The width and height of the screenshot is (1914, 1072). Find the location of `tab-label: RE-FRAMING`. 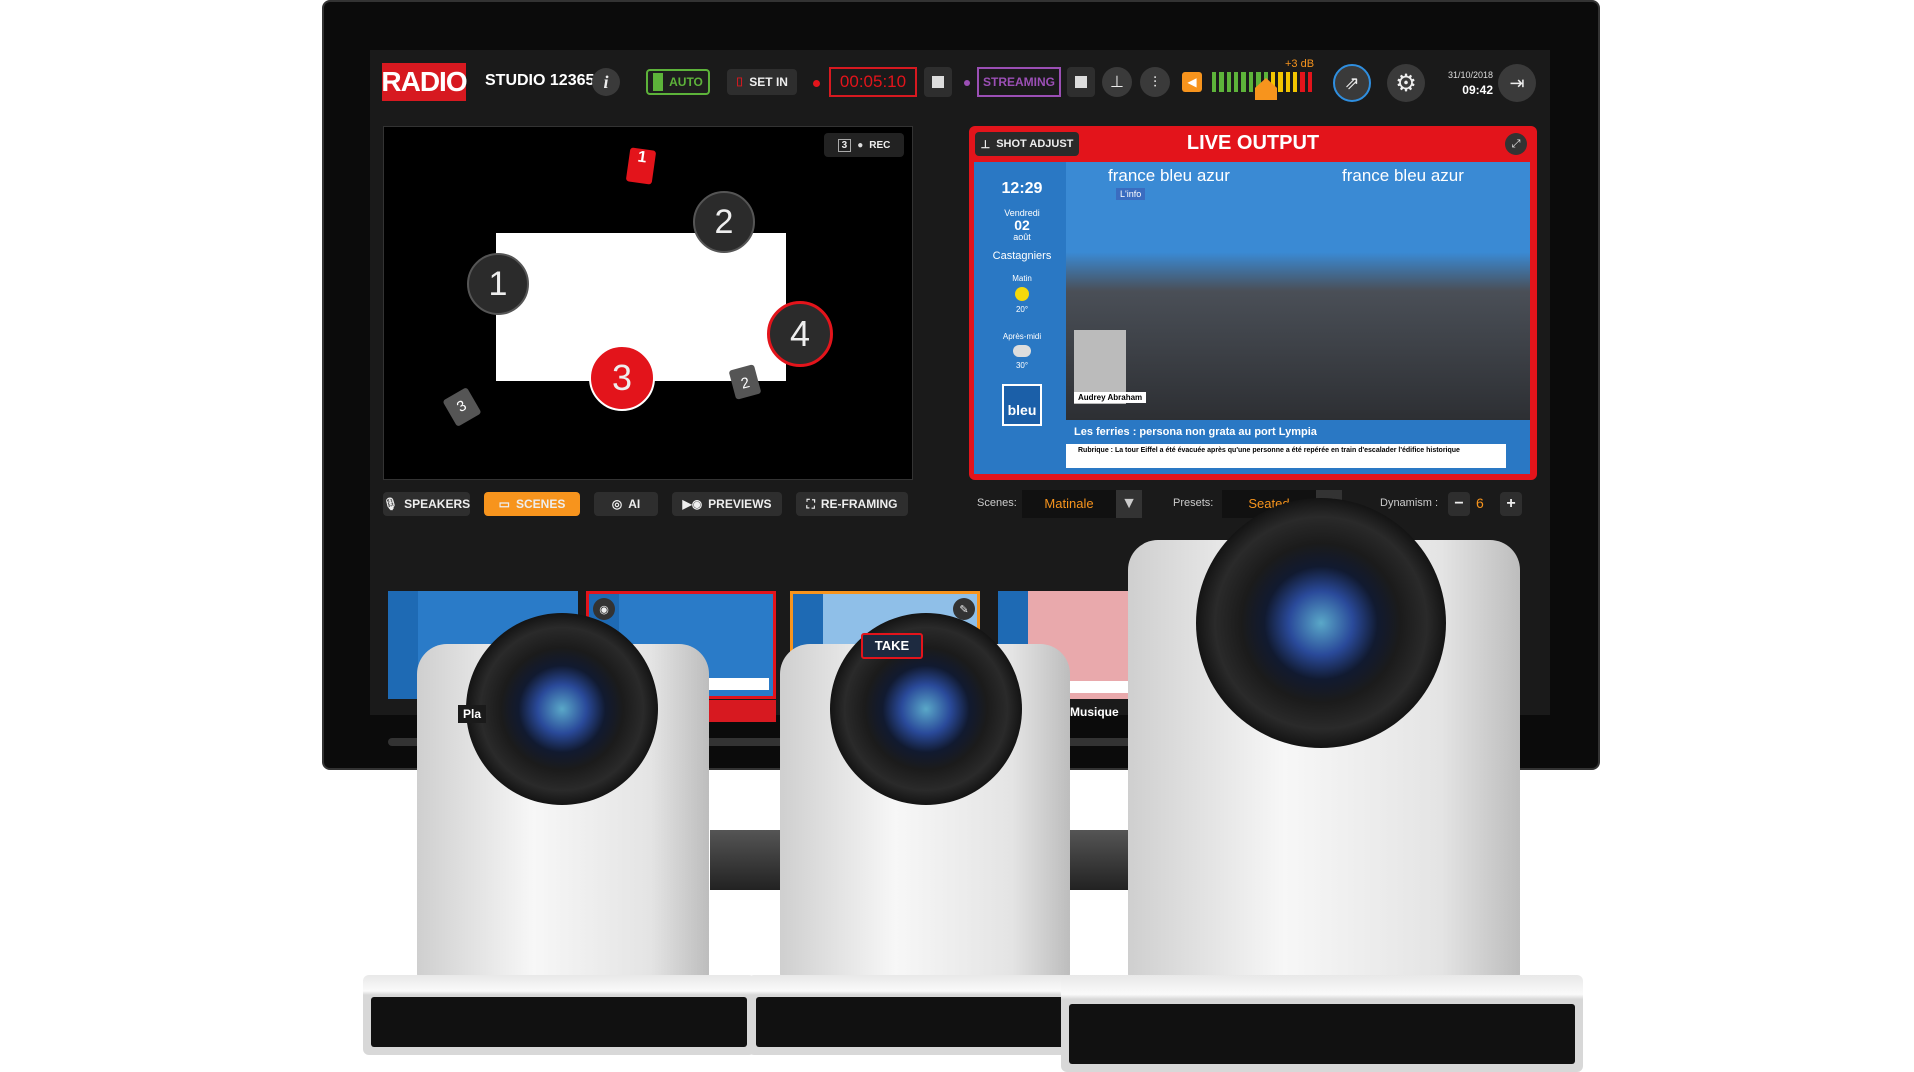

tab-label: RE-FRAMING is located at coordinates (859, 504).